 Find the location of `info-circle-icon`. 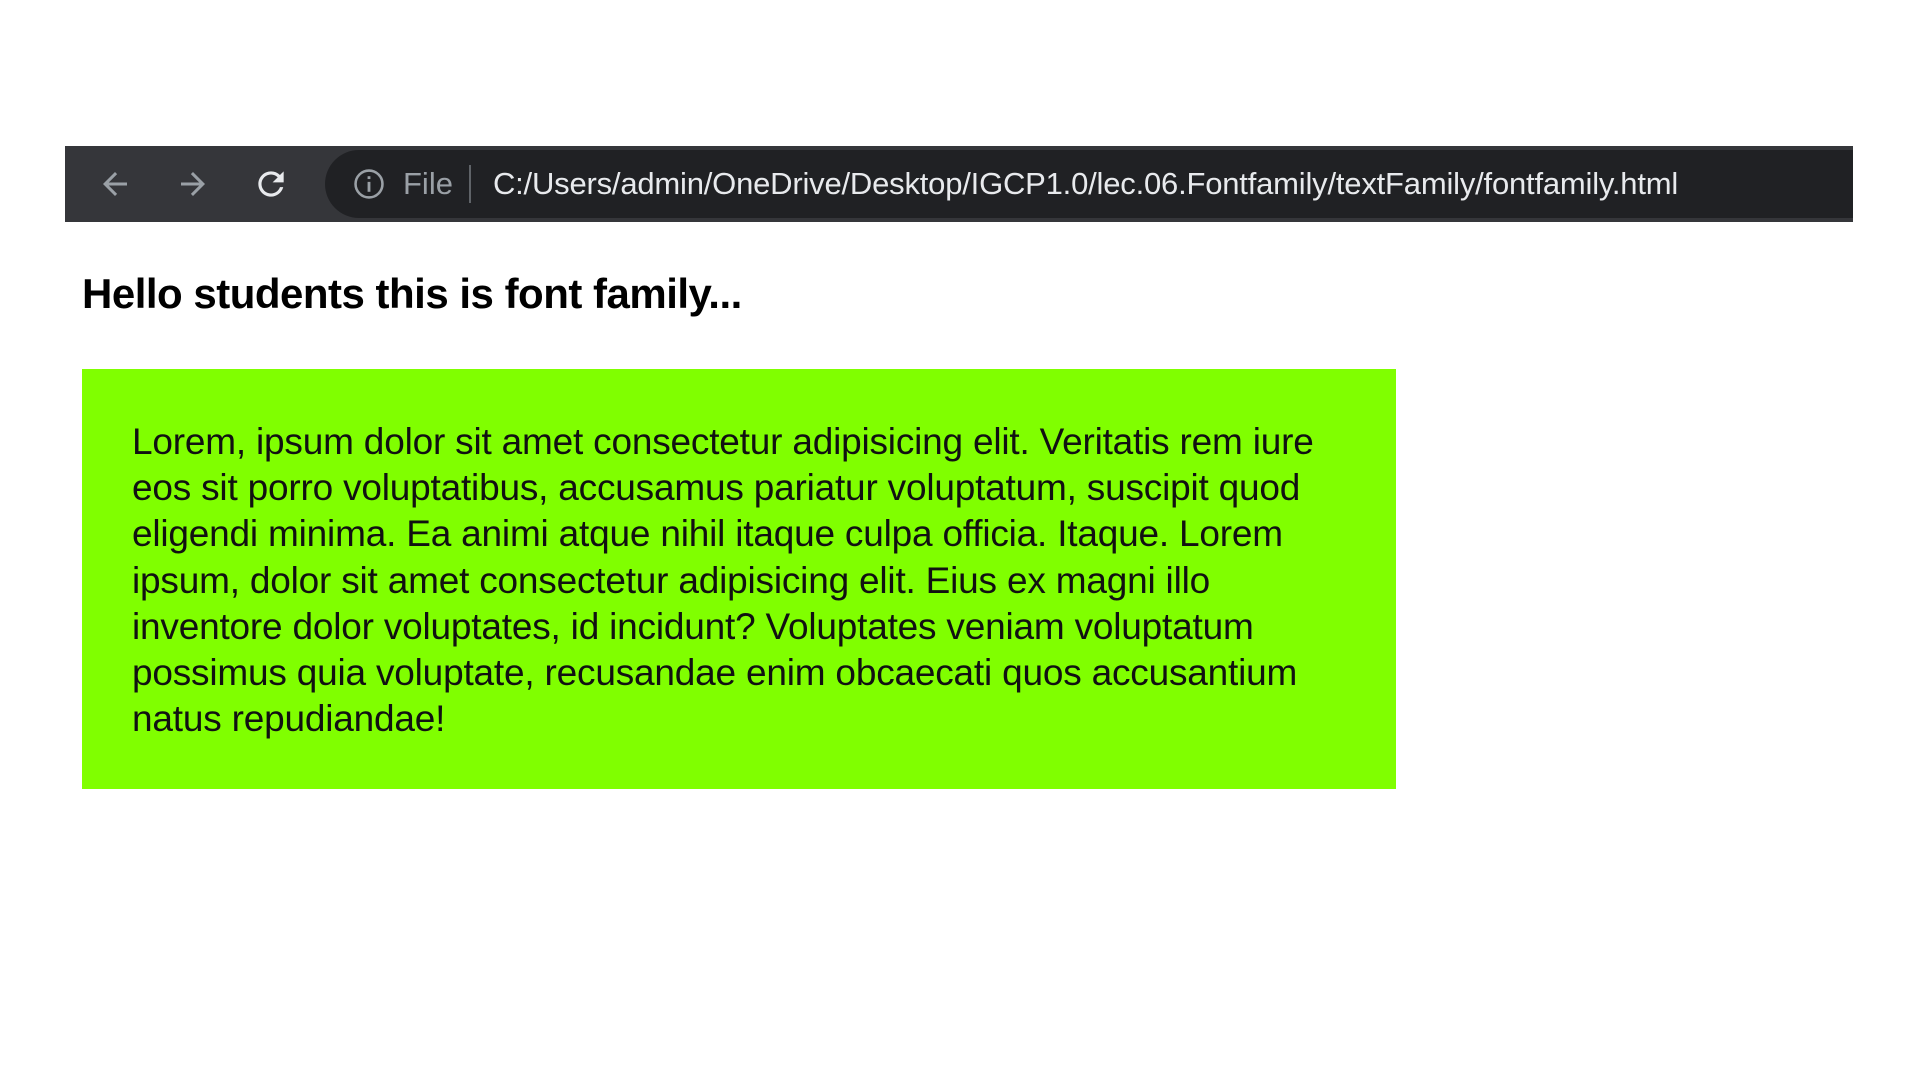

info-circle-icon is located at coordinates (369, 184).